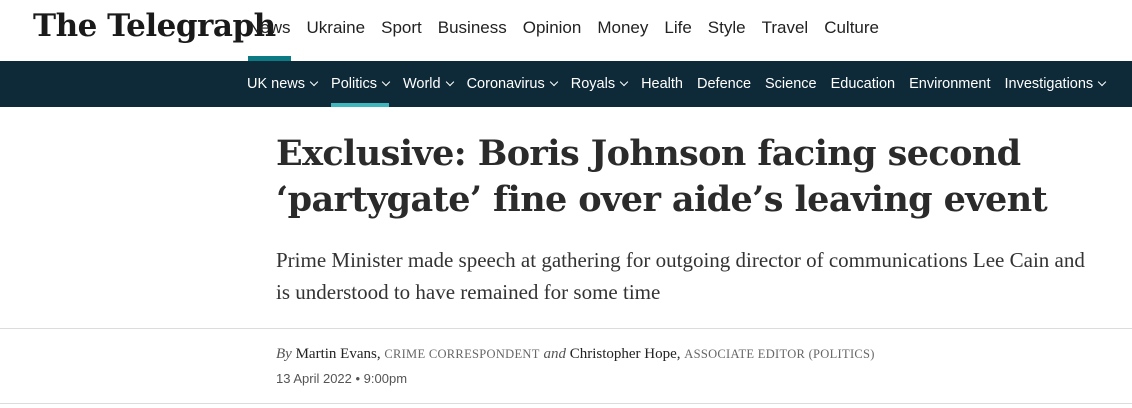 Image resolution: width=1132 pixels, height=408 pixels. I want to click on secondary-nav-item-coronavirus: Coronavirus, so click(512, 84).